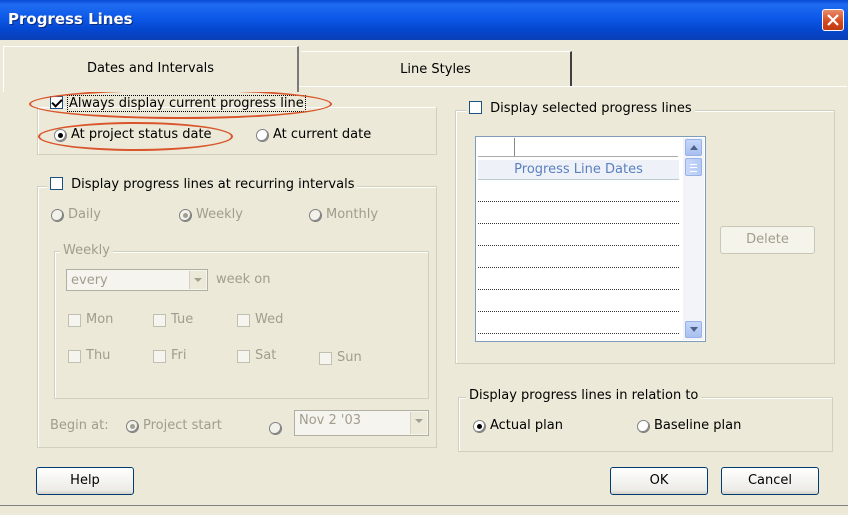 The width and height of the screenshot is (848, 515). What do you see at coordinates (243, 356) in the screenshot?
I see `day-checkbox-sat` at bounding box center [243, 356].